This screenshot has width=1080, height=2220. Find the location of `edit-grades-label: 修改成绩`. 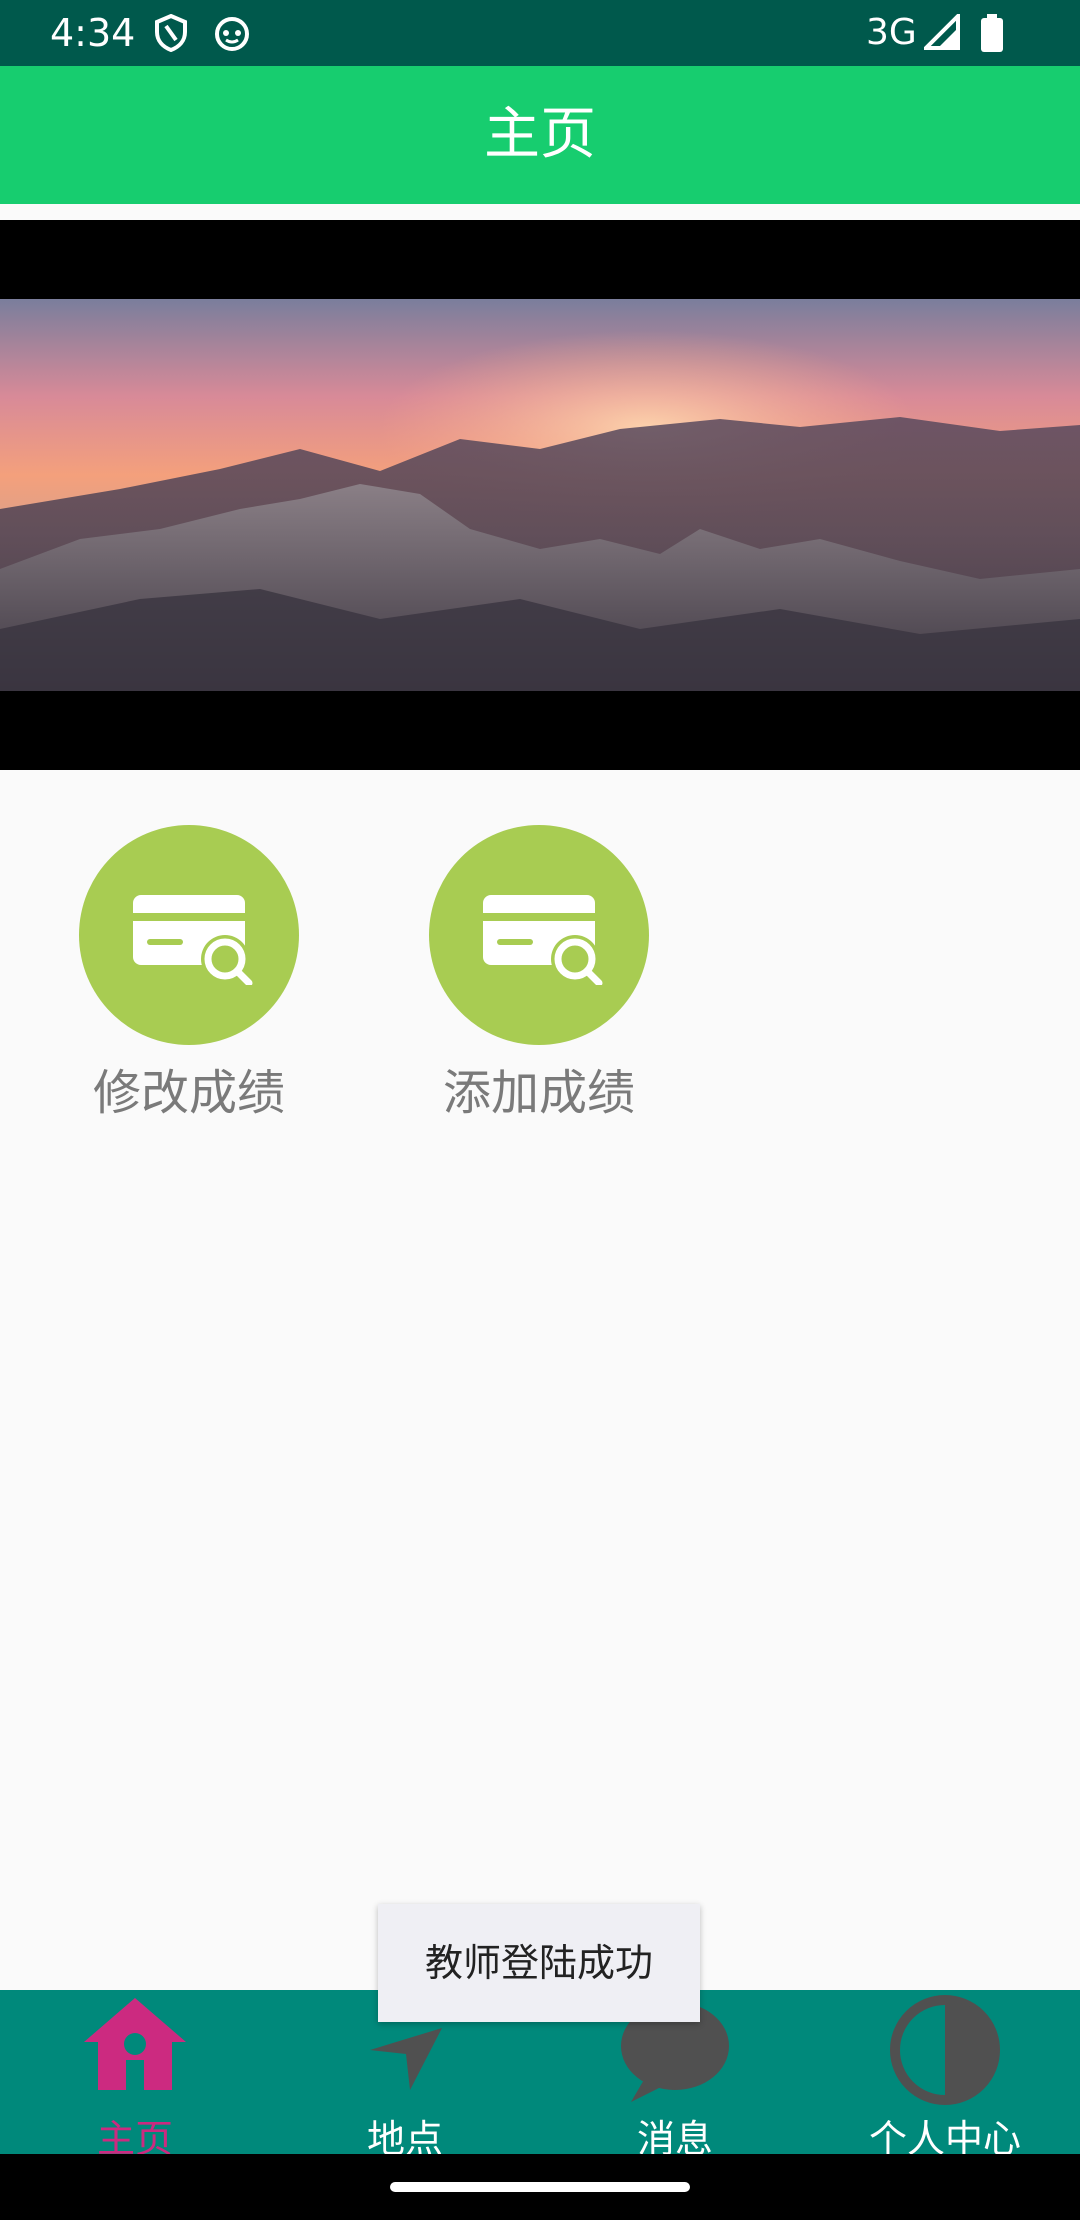

edit-grades-label: 修改成绩 is located at coordinates (188, 1093).